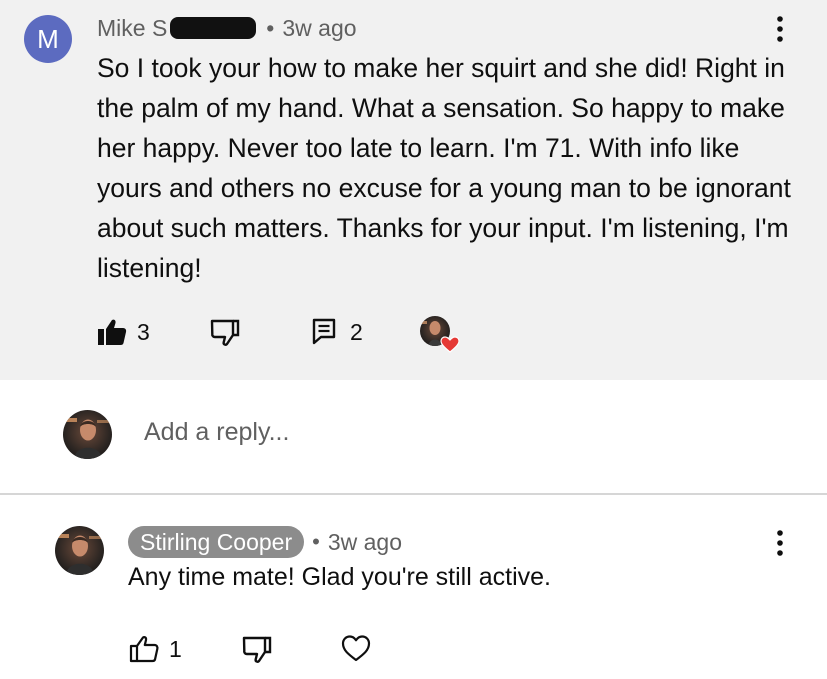 The width and height of the screenshot is (827, 679). I want to click on user-photo, so click(87, 434).